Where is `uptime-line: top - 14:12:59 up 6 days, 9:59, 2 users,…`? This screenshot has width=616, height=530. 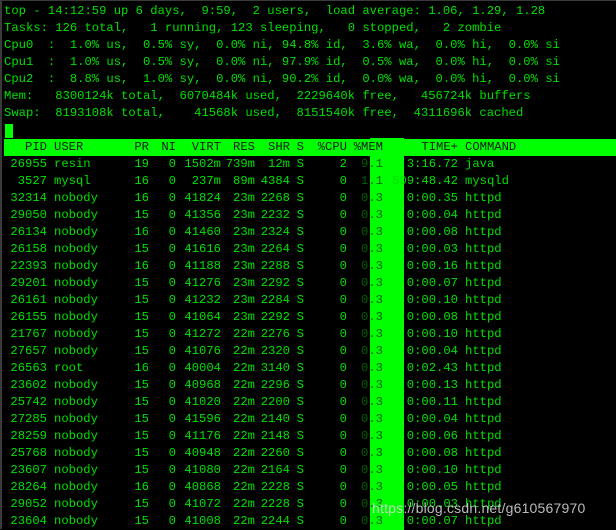 uptime-line: top - 14:12:59 up 6 days, 9:59, 2 users,… is located at coordinates (275, 11).